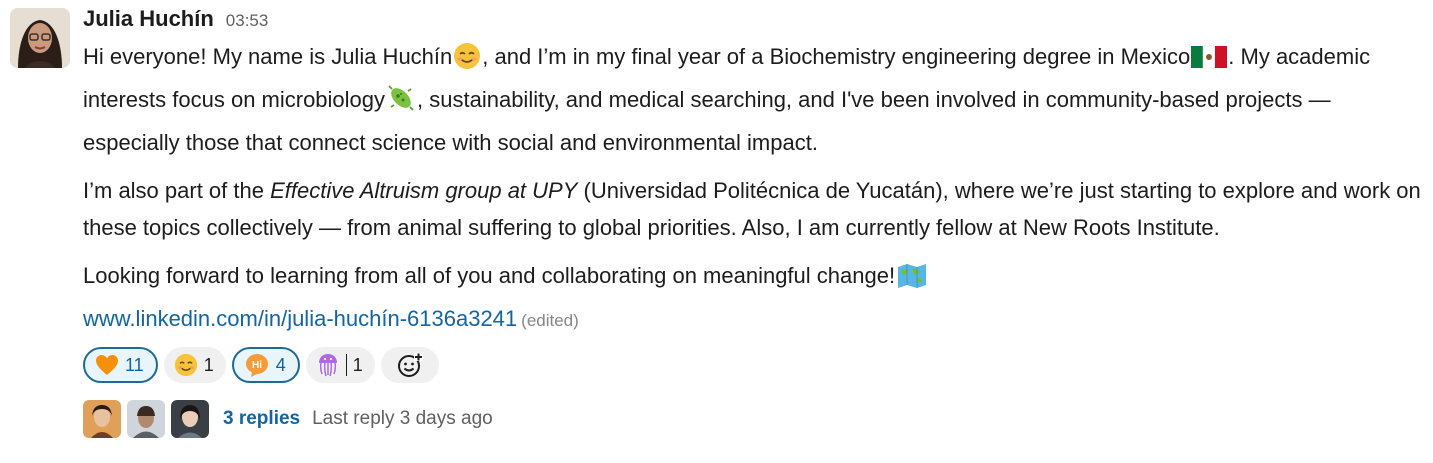 This screenshot has width=1433, height=463. What do you see at coordinates (402, 418) in the screenshot?
I see `last-reply-time: Last reply 3 days ago` at bounding box center [402, 418].